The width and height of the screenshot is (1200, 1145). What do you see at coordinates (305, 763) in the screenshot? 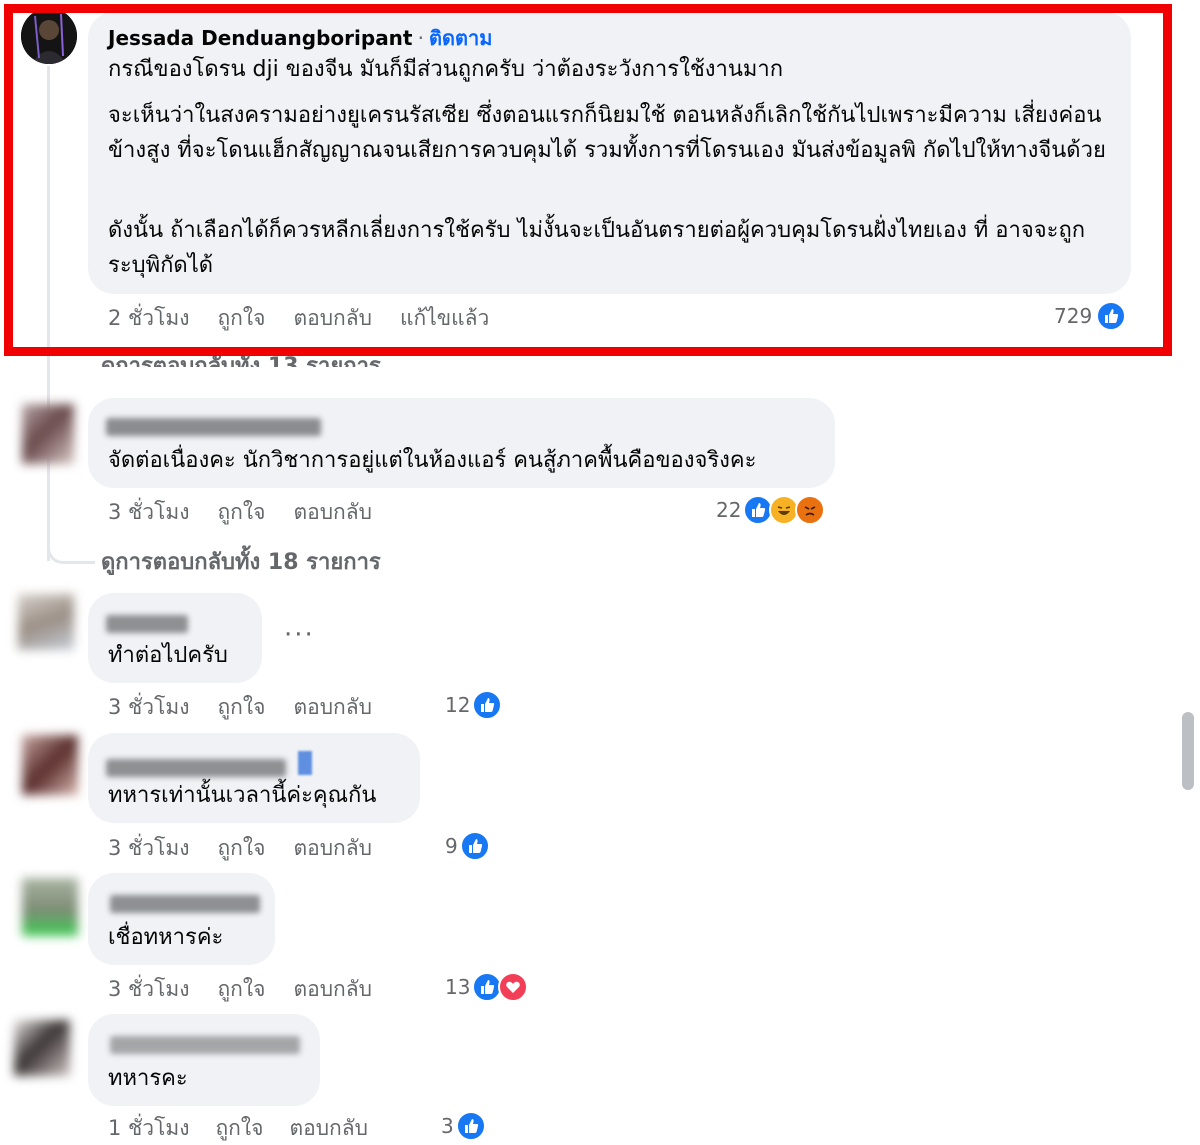
I see `comment-2-badge-blurred` at bounding box center [305, 763].